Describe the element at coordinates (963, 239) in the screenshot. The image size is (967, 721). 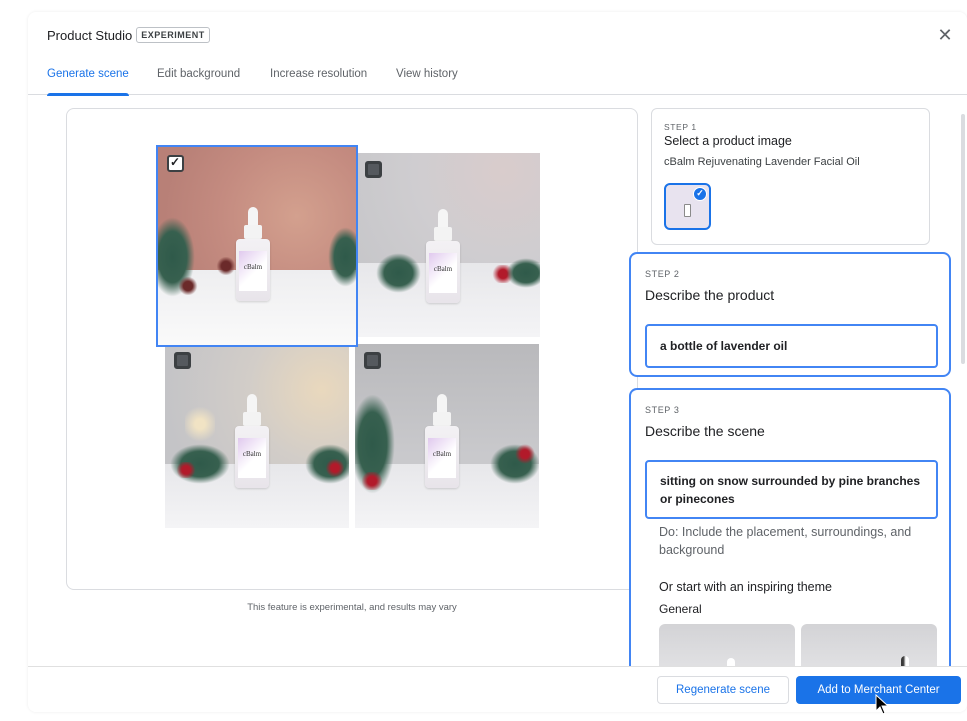
I see `side-panel-scrollbar` at that location.